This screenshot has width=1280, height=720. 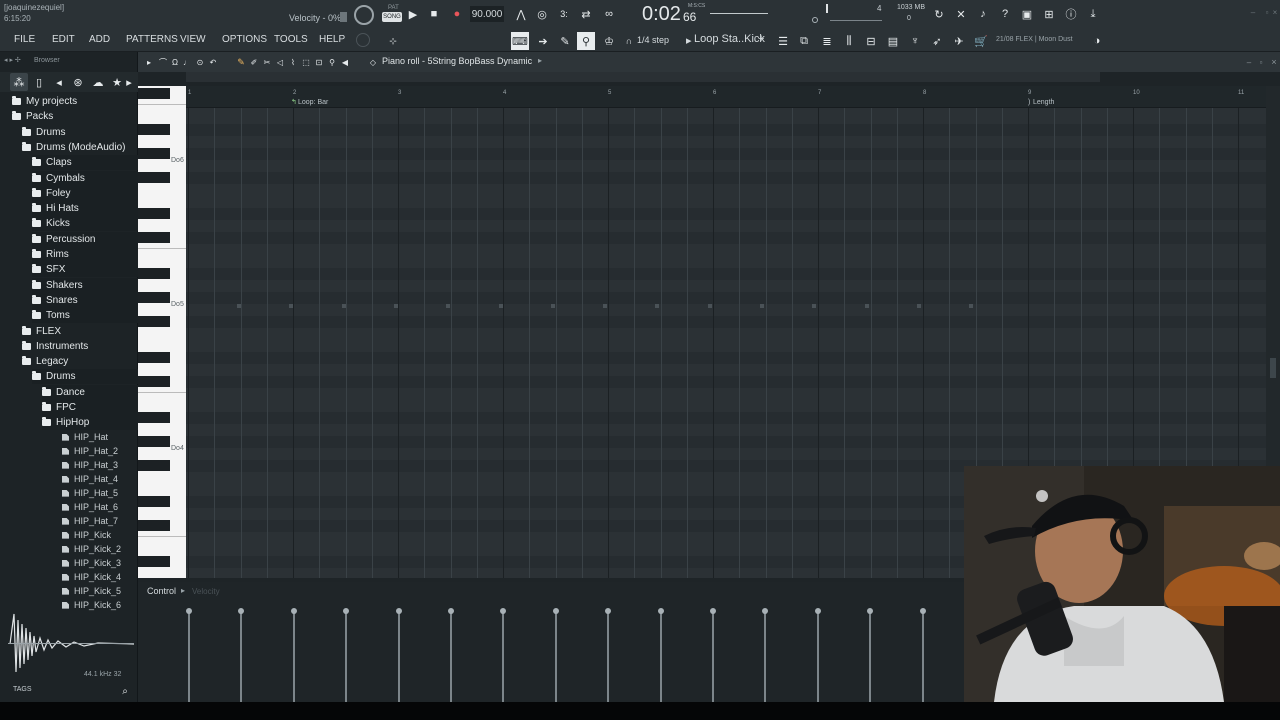 What do you see at coordinates (59, 82) in the screenshot?
I see `browser-back-icon: ◂` at bounding box center [59, 82].